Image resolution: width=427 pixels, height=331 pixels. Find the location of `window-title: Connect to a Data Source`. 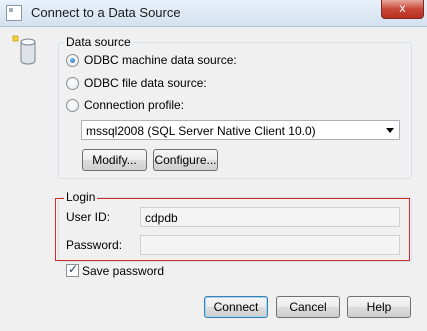

window-title: Connect to a Data Source is located at coordinates (106, 12).